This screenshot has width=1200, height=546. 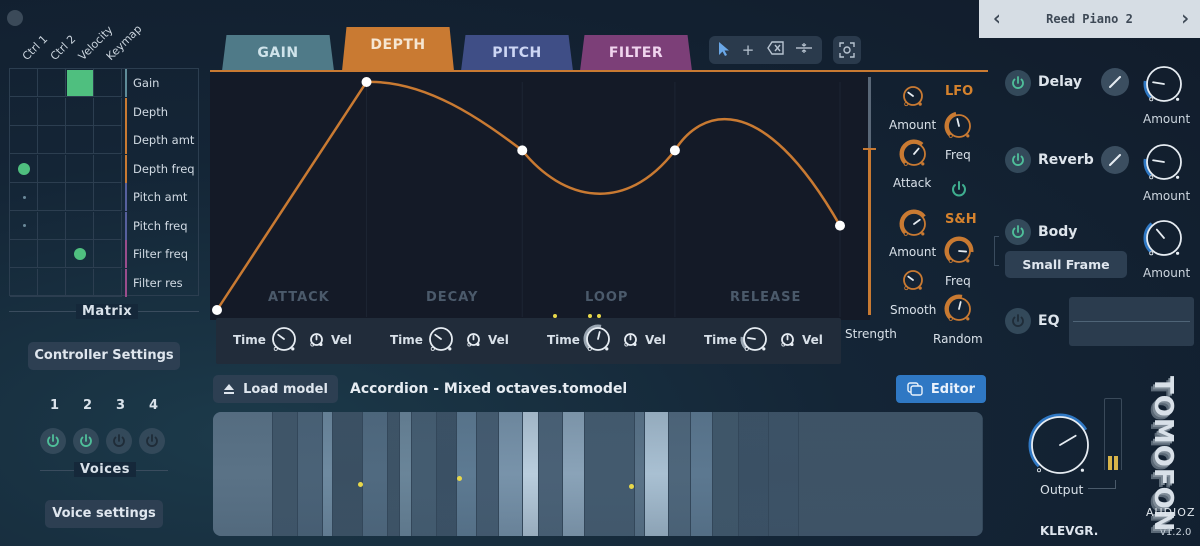 I want to click on reverb-amount-knob, so click(x=1164, y=164).